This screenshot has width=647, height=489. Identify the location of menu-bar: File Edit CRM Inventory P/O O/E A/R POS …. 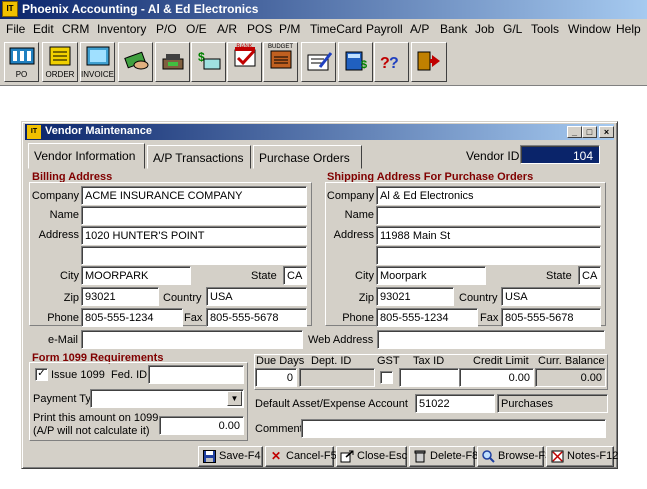
(323, 29).